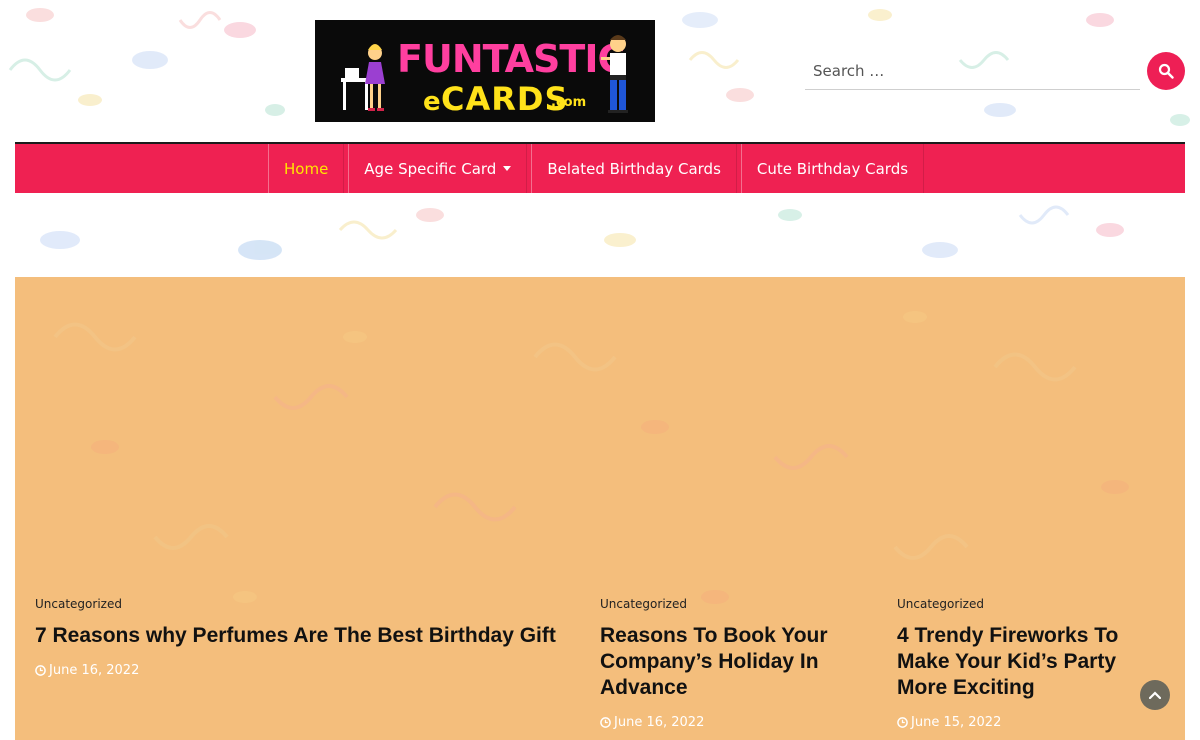  What do you see at coordinates (956, 722) in the screenshot?
I see `post-date-text: June 15, 2022` at bounding box center [956, 722].